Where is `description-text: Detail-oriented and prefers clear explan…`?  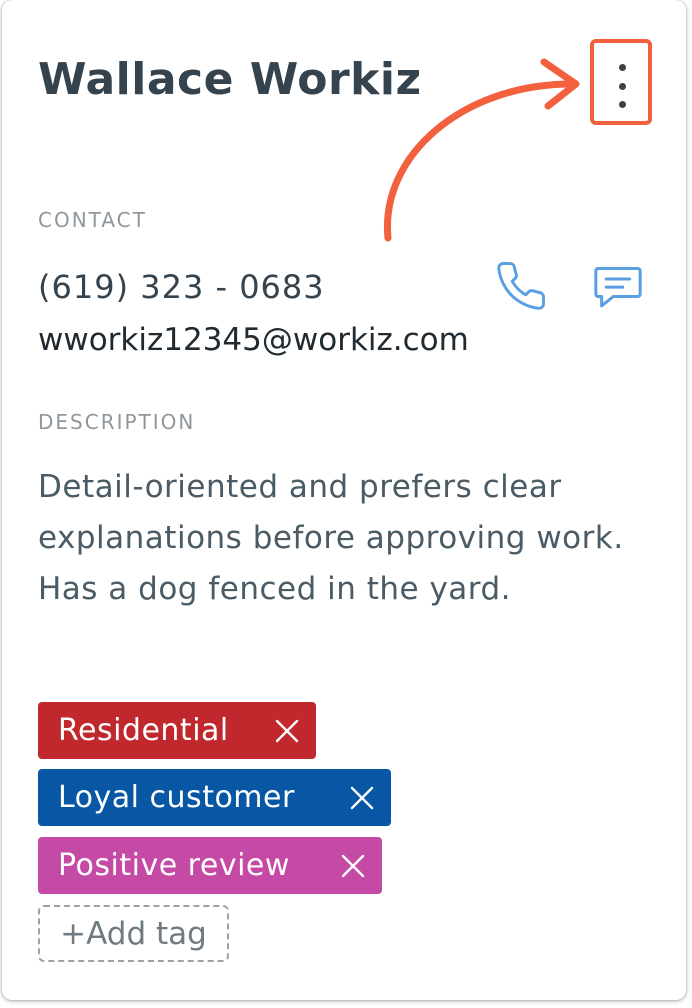 description-text: Detail-oriented and prefers clear explan… is located at coordinates (331, 538).